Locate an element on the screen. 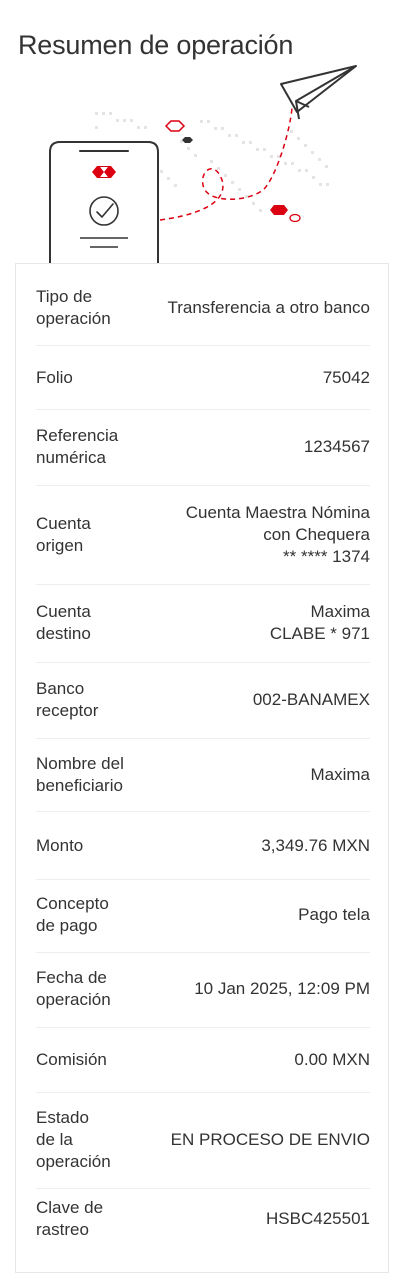  row-value-line: 10 Jan 2025, 12:09 PM is located at coordinates (282, 988).